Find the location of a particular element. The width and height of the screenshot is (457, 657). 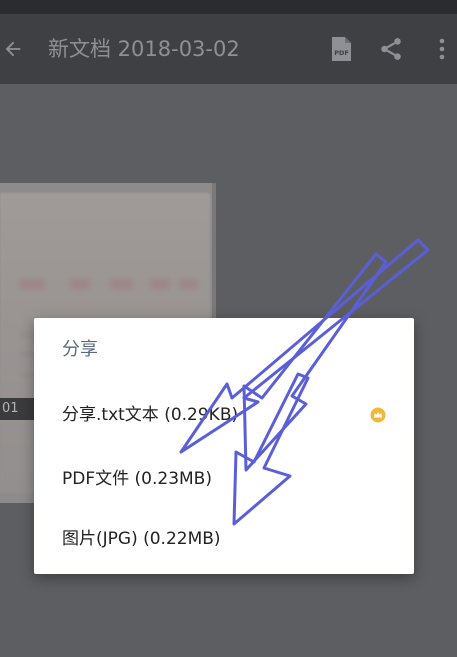

share-txt-label: 分享.txt文本 (0.29KB) is located at coordinates (150, 415).